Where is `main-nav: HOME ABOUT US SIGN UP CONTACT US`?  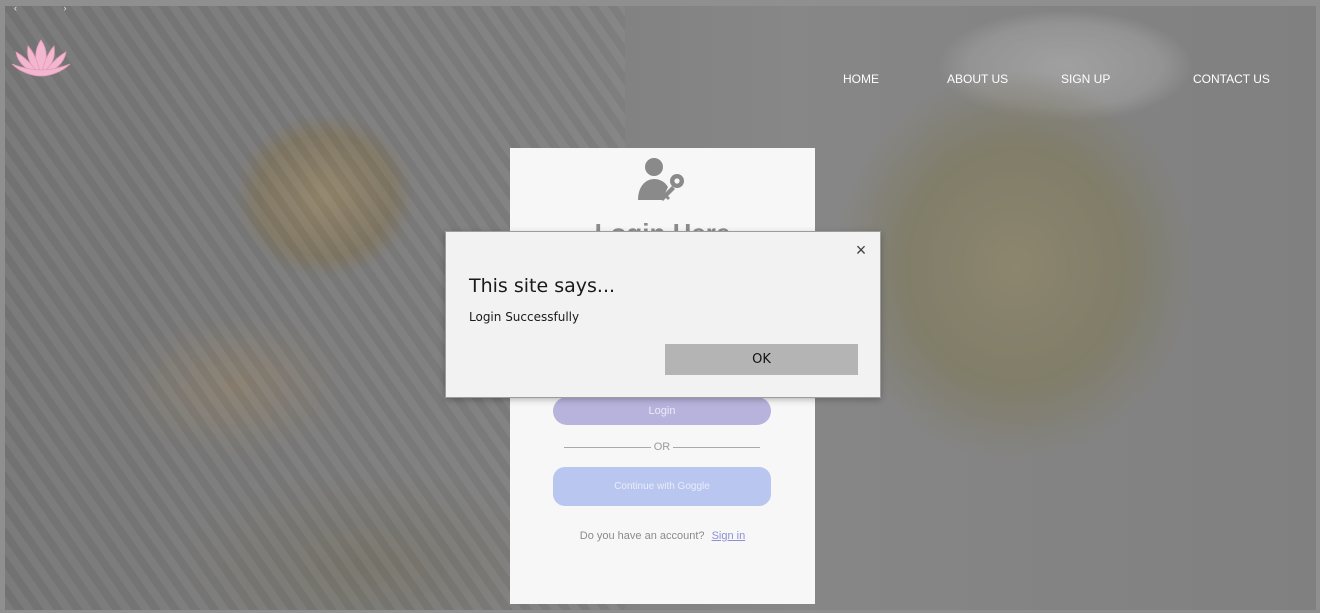 main-nav: HOME ABOUT US SIGN UP CONTACT US is located at coordinates (660, 80).